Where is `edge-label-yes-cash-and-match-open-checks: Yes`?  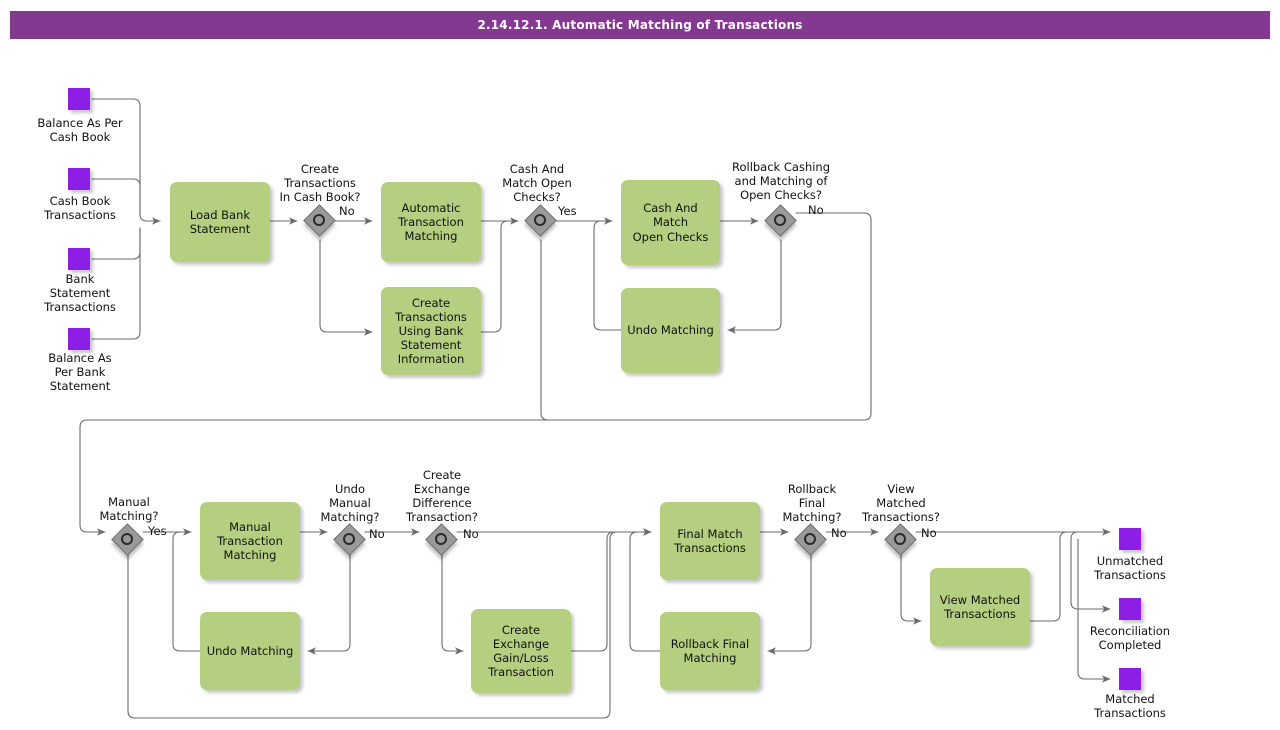
edge-label-yes-cash-and-match-open-checks: Yes is located at coordinates (567, 211).